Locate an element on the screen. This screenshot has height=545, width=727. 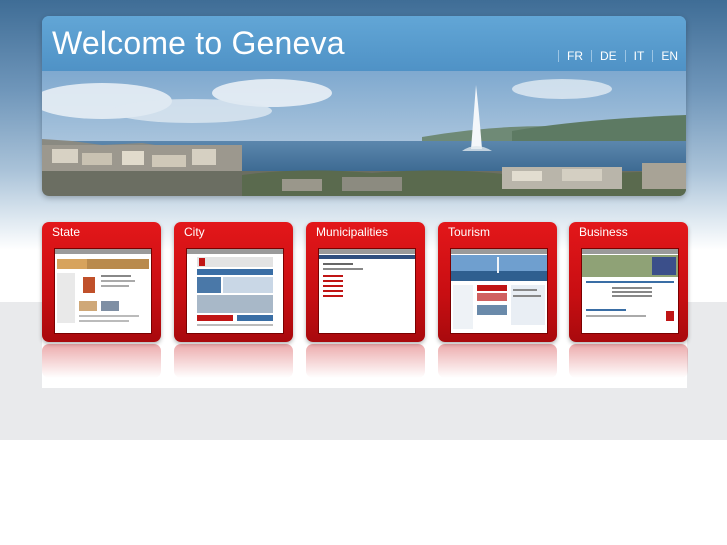
page-title: Welcome to Geneva is located at coordinates (198, 43).